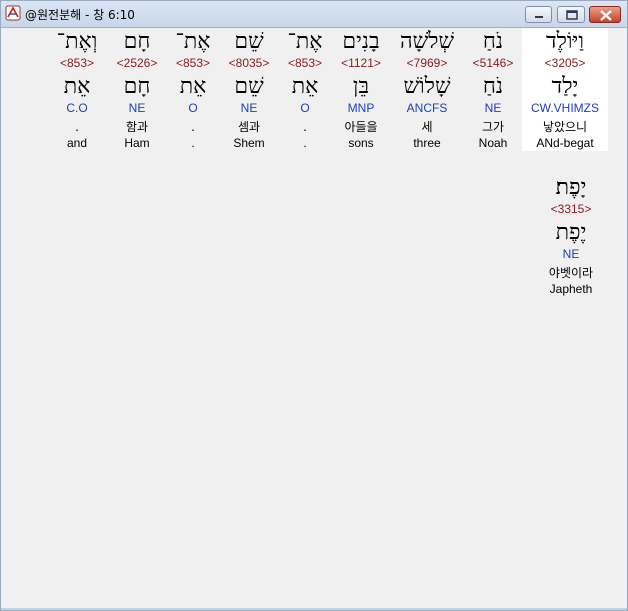  Describe the element at coordinates (571, 232) in the screenshot. I see `lemma-word: יֶפֶת` at that location.